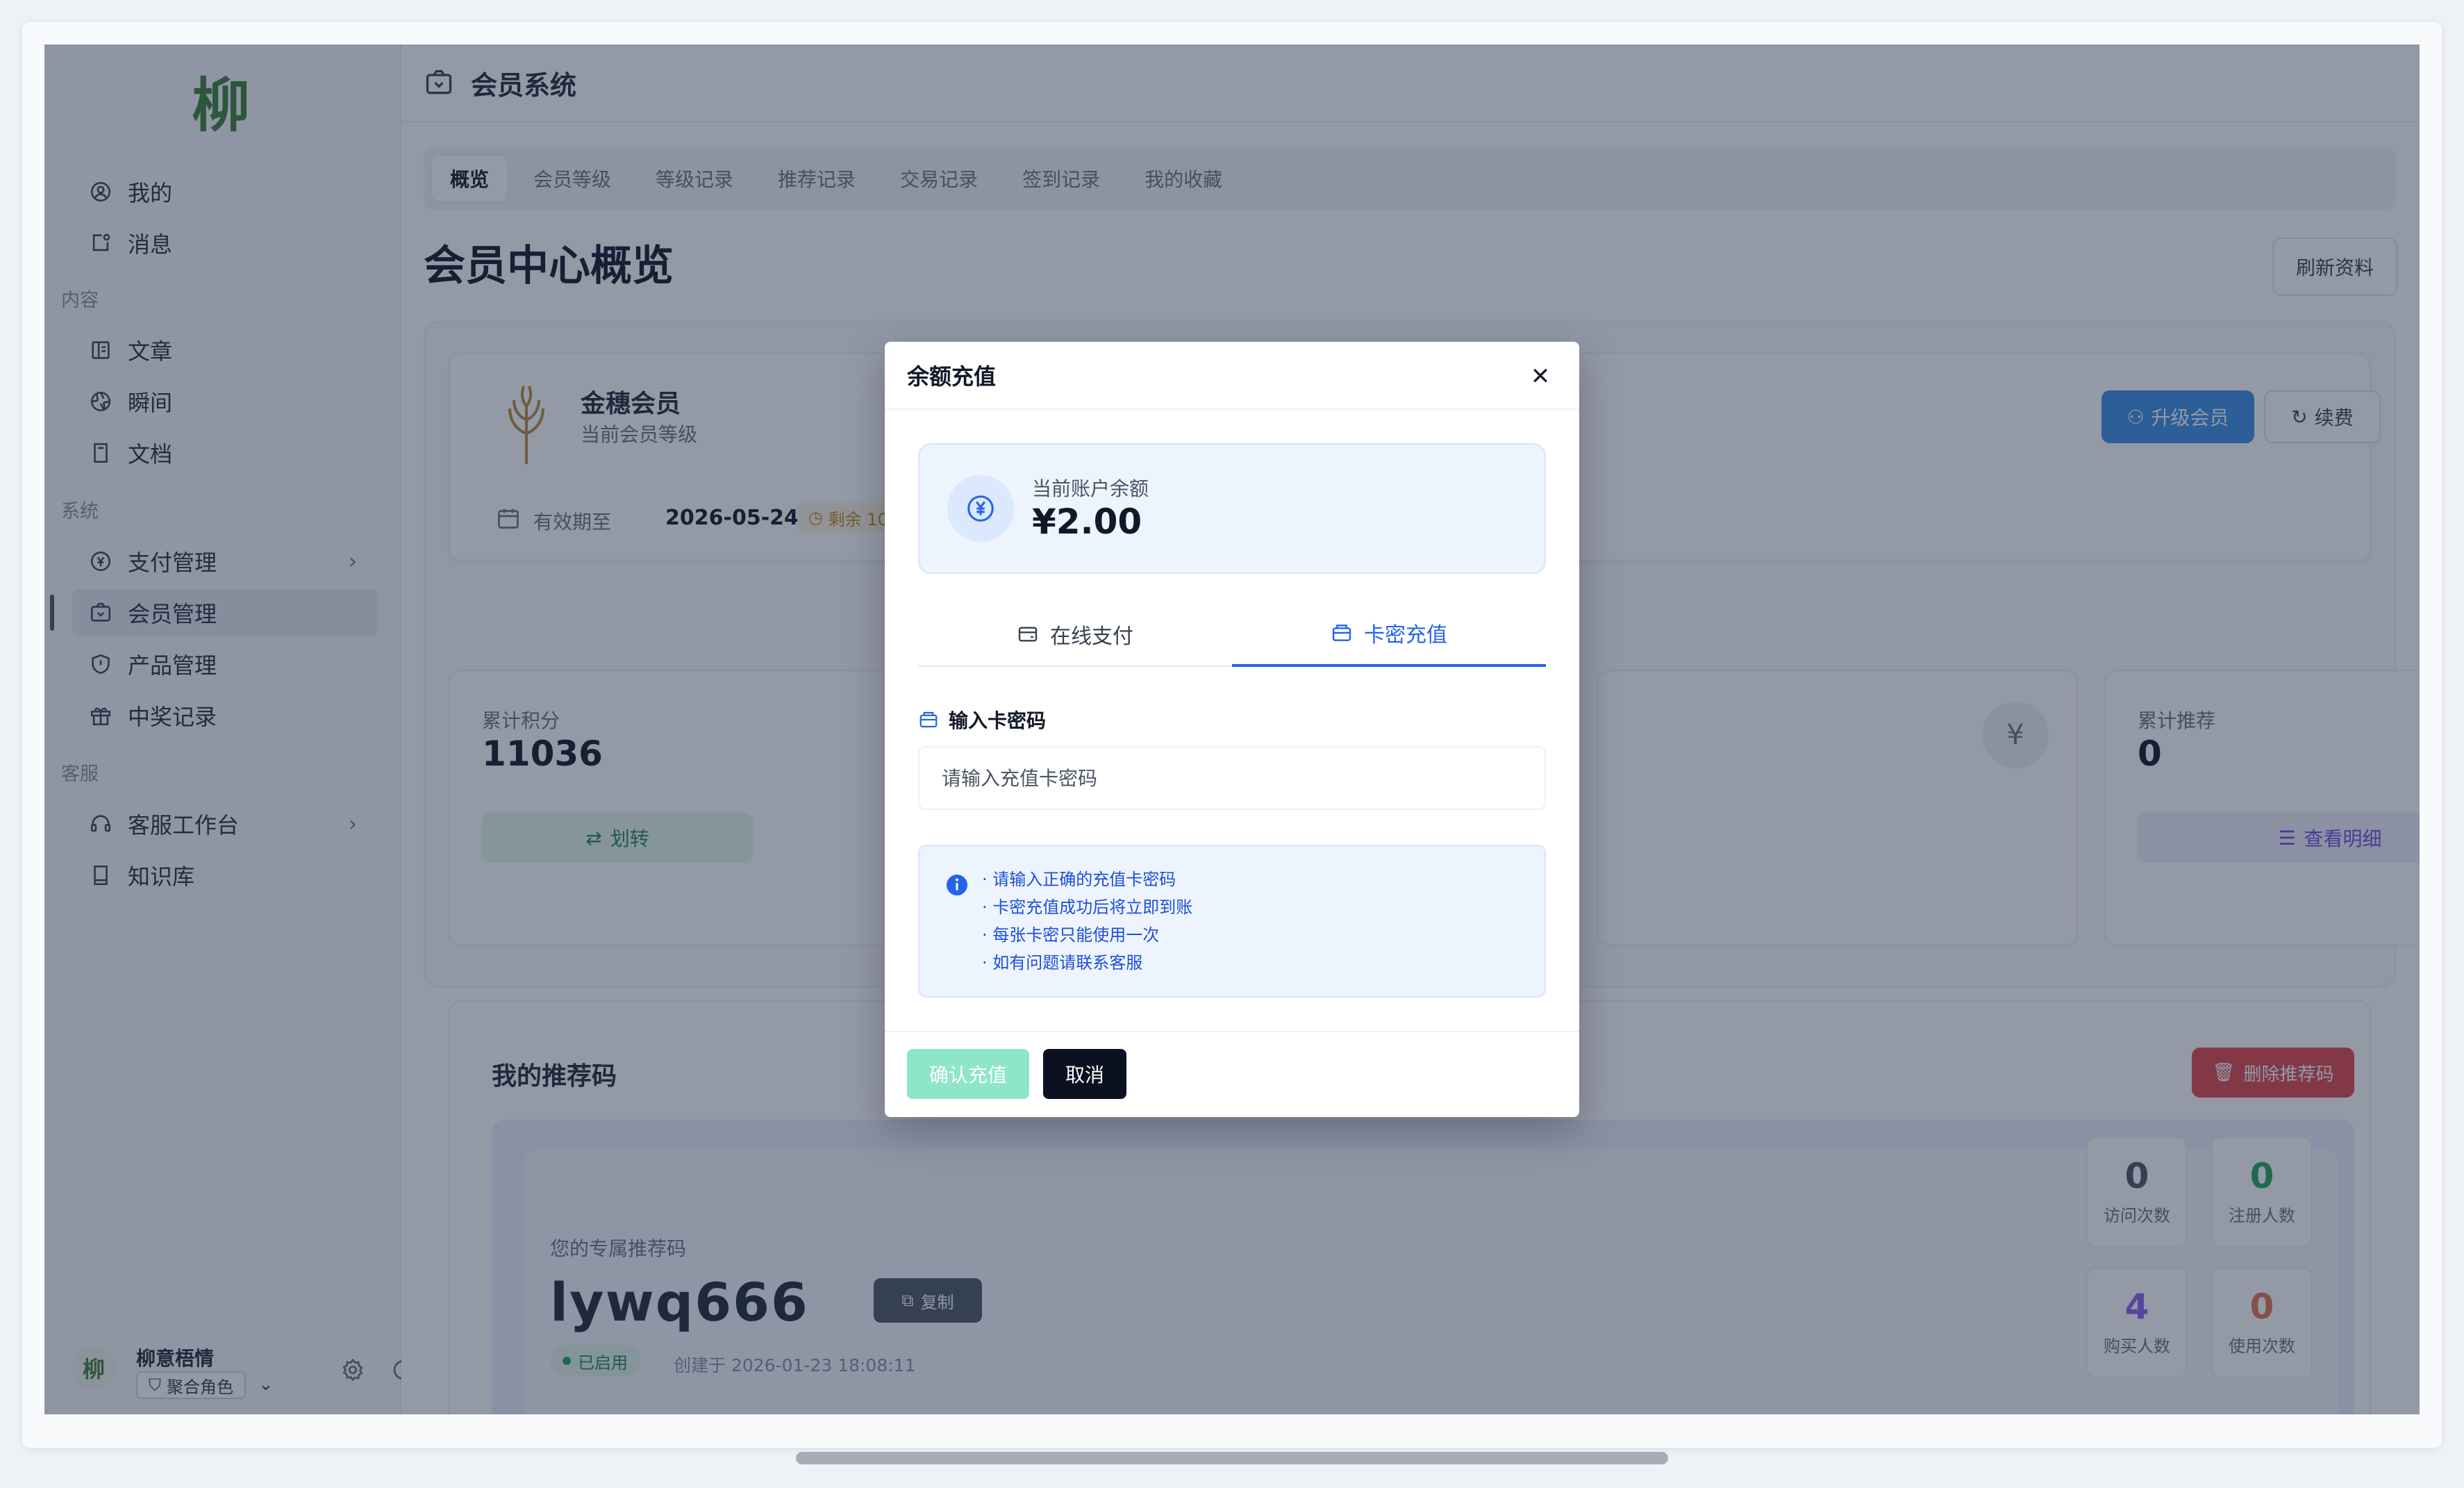  What do you see at coordinates (968, 1074) in the screenshot?
I see `confirm-recharge-button: 确认充值` at bounding box center [968, 1074].